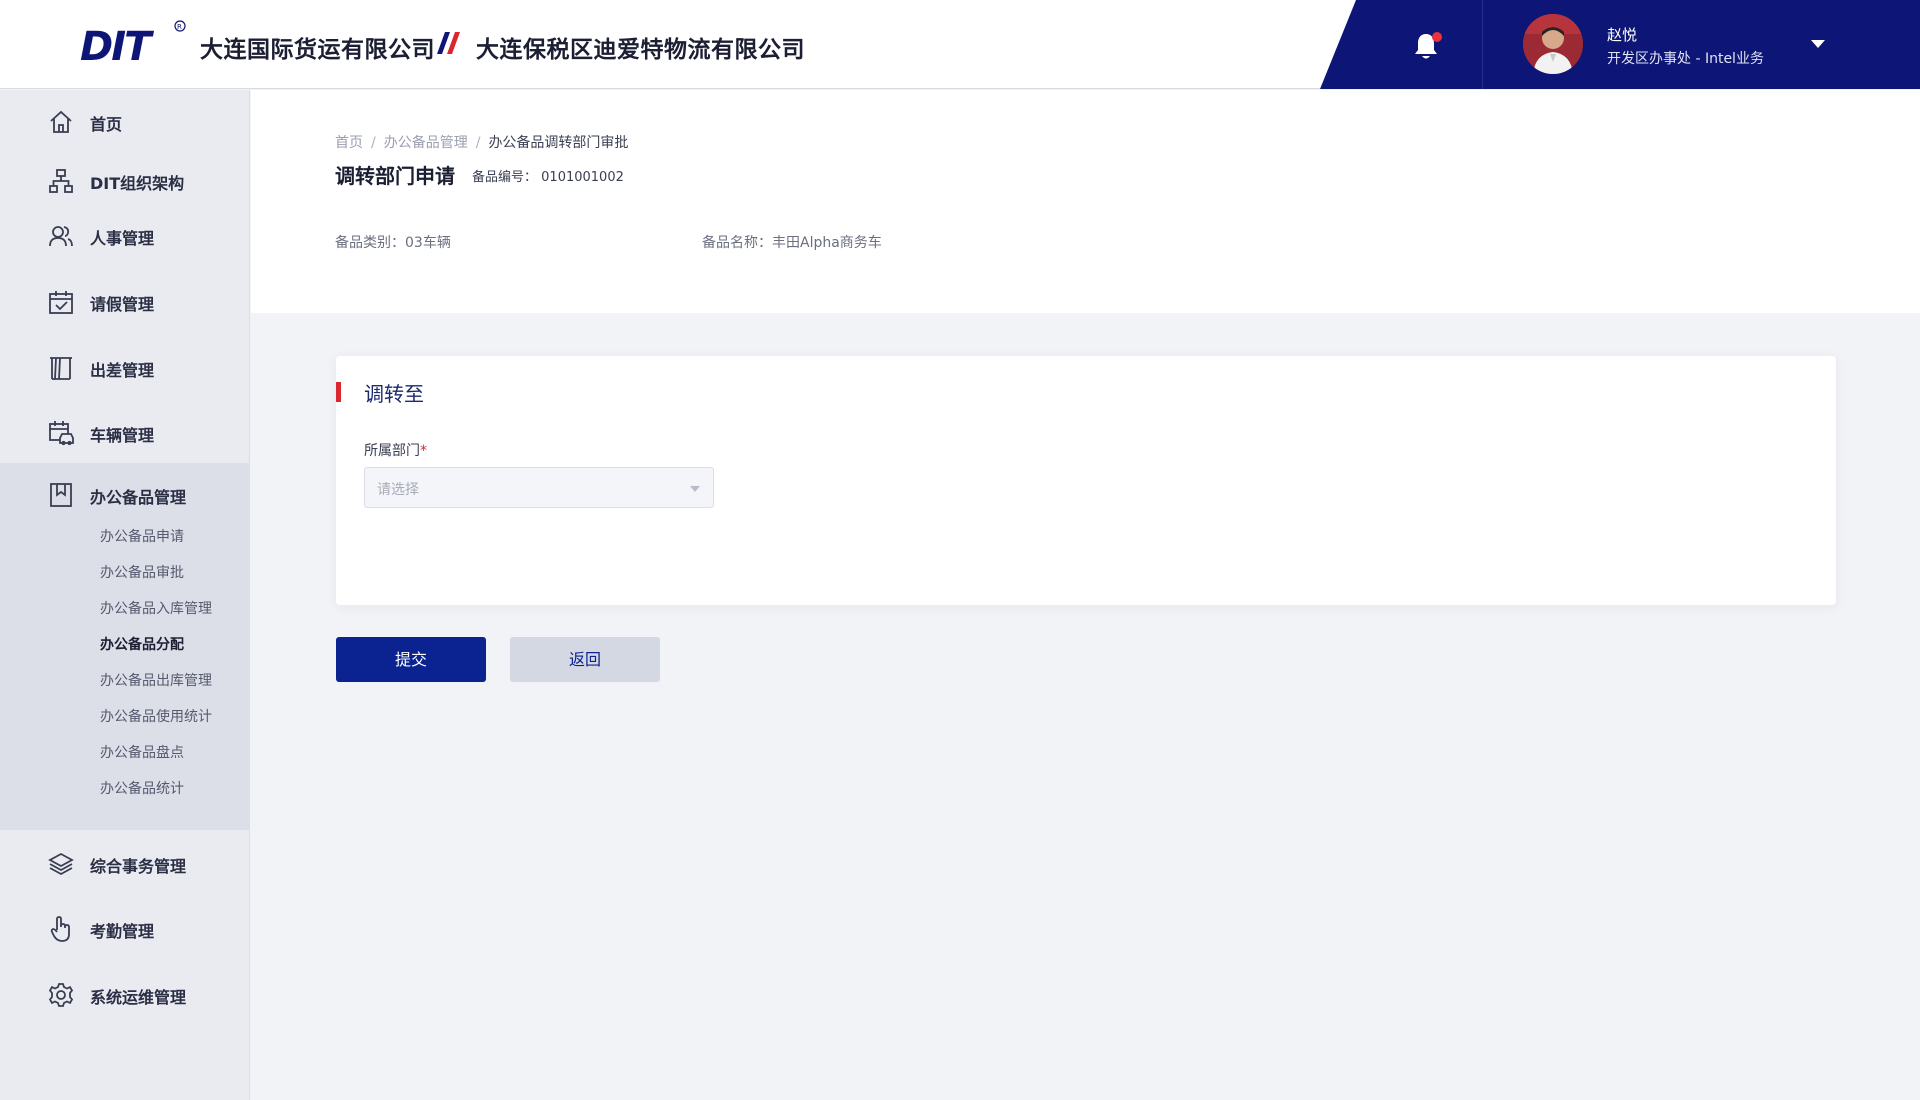 This screenshot has width=1920, height=1100. I want to click on svg-text: DIT, so click(117, 45).